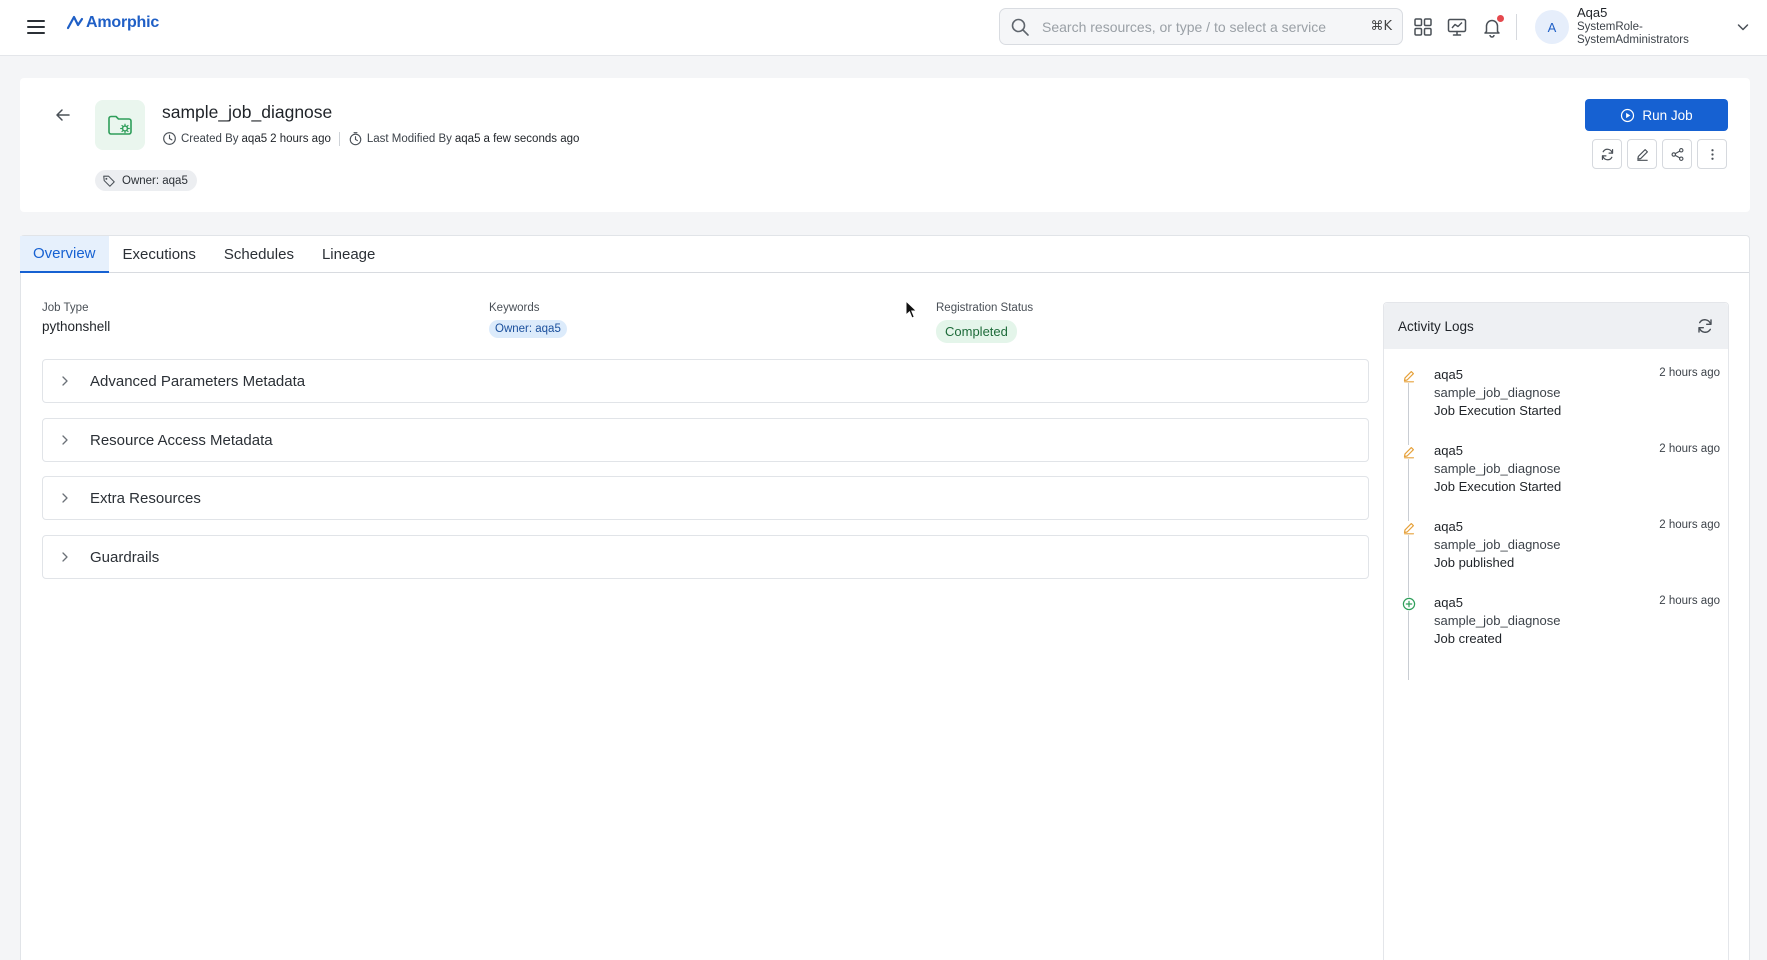  I want to click on header-actions, so click(1659, 154).